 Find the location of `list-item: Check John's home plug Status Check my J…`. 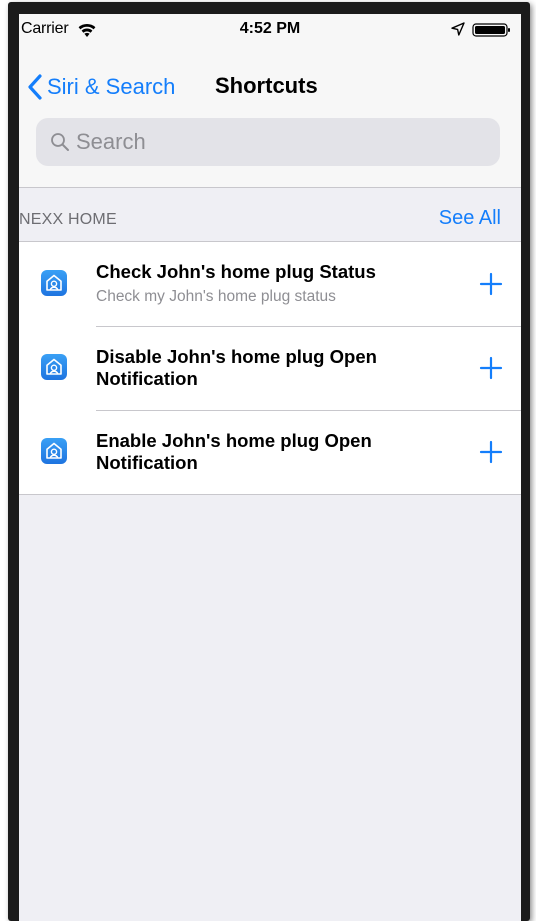

list-item: Check John's home plug Status Check my J… is located at coordinates (270, 284).